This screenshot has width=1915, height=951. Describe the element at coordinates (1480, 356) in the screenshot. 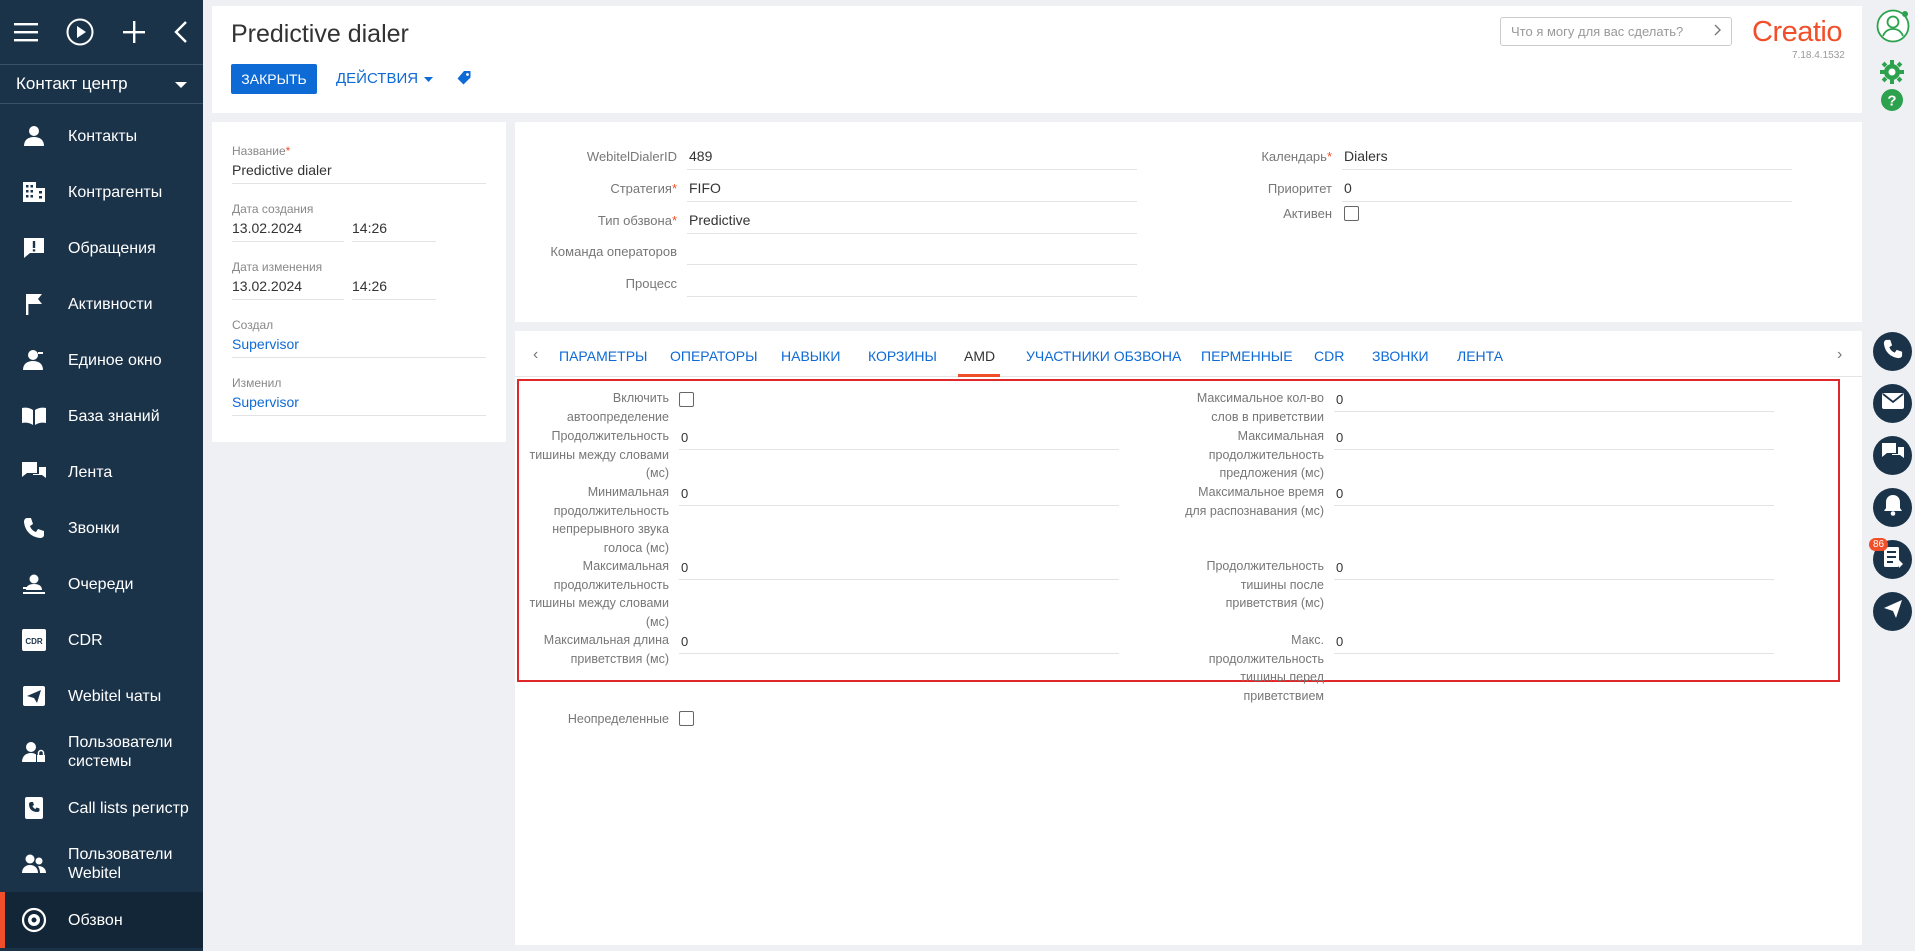

I see `tab-feed: ЛЕНТА` at that location.